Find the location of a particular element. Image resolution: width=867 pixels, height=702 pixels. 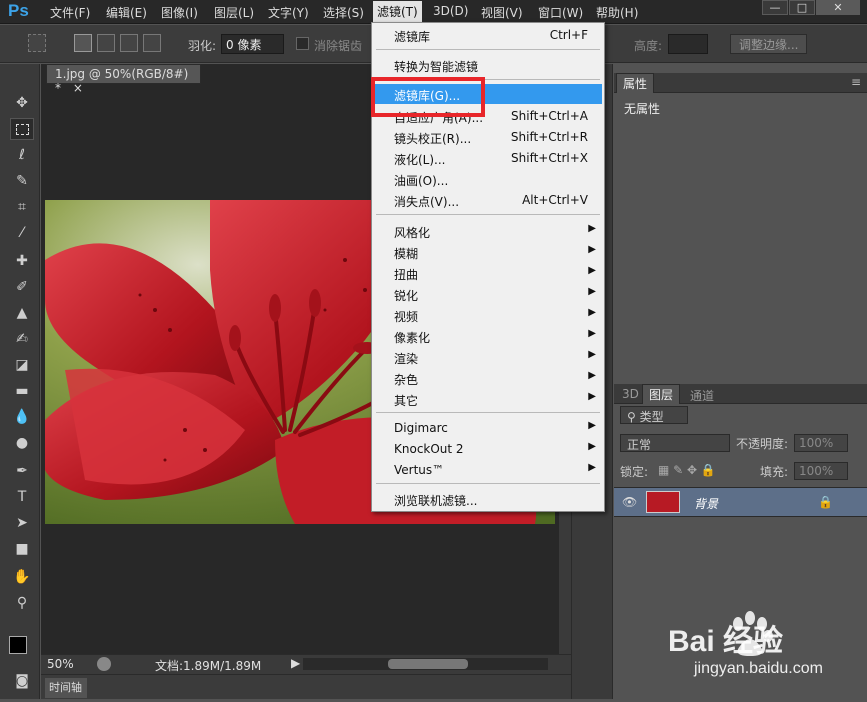

hand-tool-icon: ✋ is located at coordinates (22, 577).